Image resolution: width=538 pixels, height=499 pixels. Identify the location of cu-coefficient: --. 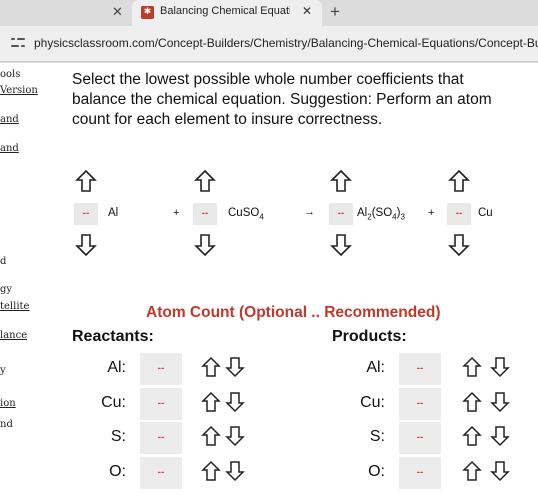
(459, 214).